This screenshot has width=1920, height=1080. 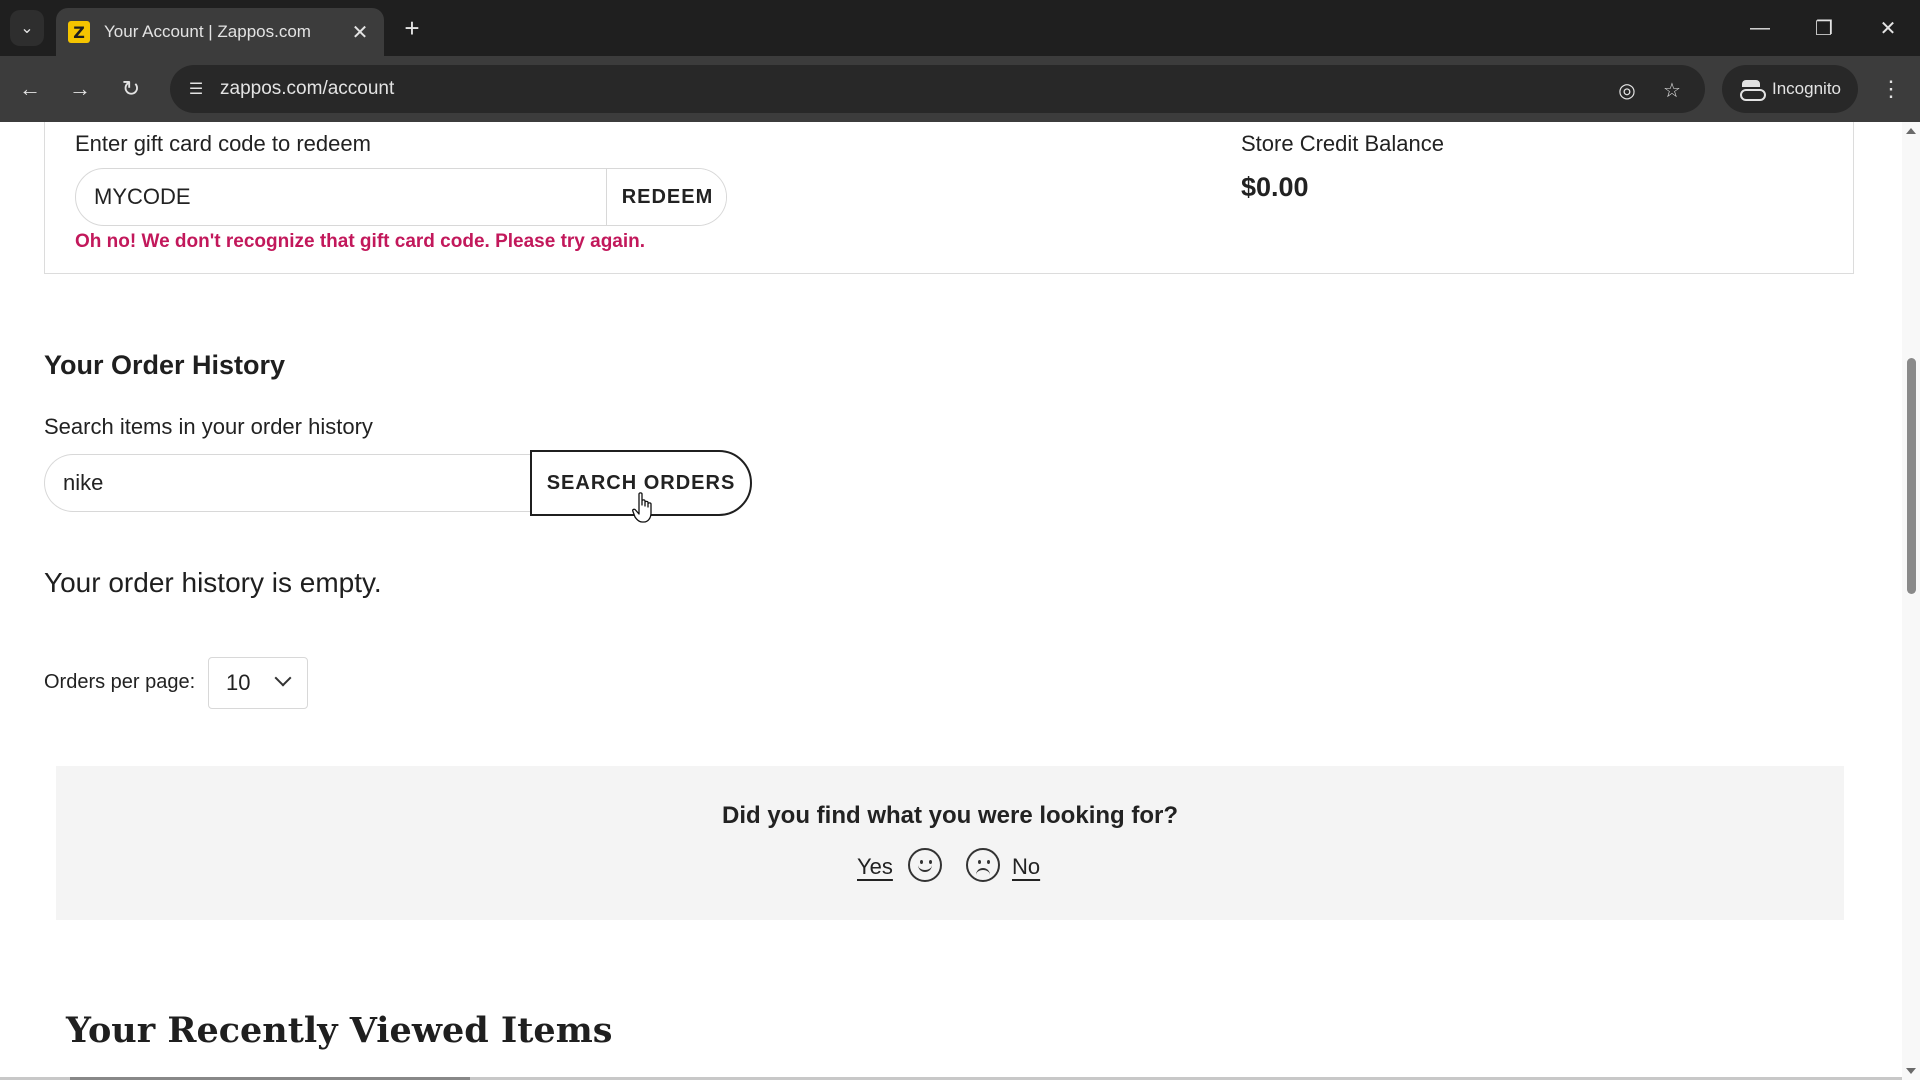 I want to click on recently-viewed-heading: Your Recently Viewed Items, so click(x=339, y=1030).